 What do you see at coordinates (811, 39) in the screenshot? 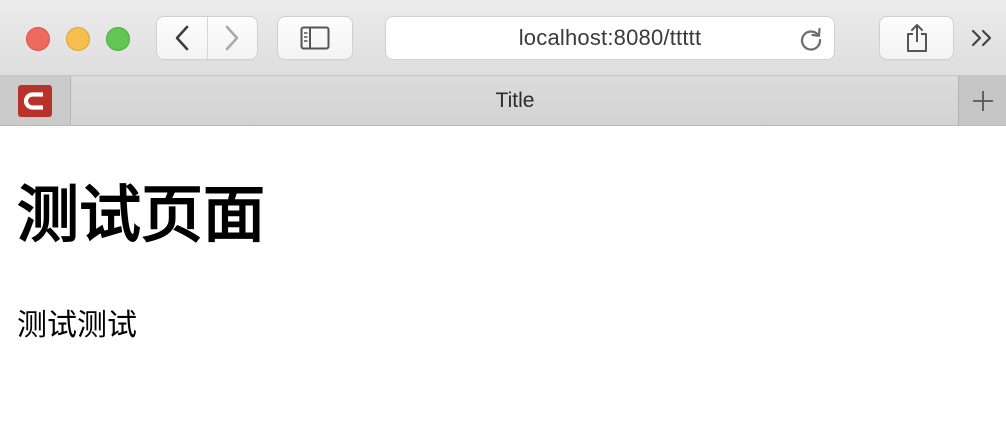
I see `reload-icon` at bounding box center [811, 39].